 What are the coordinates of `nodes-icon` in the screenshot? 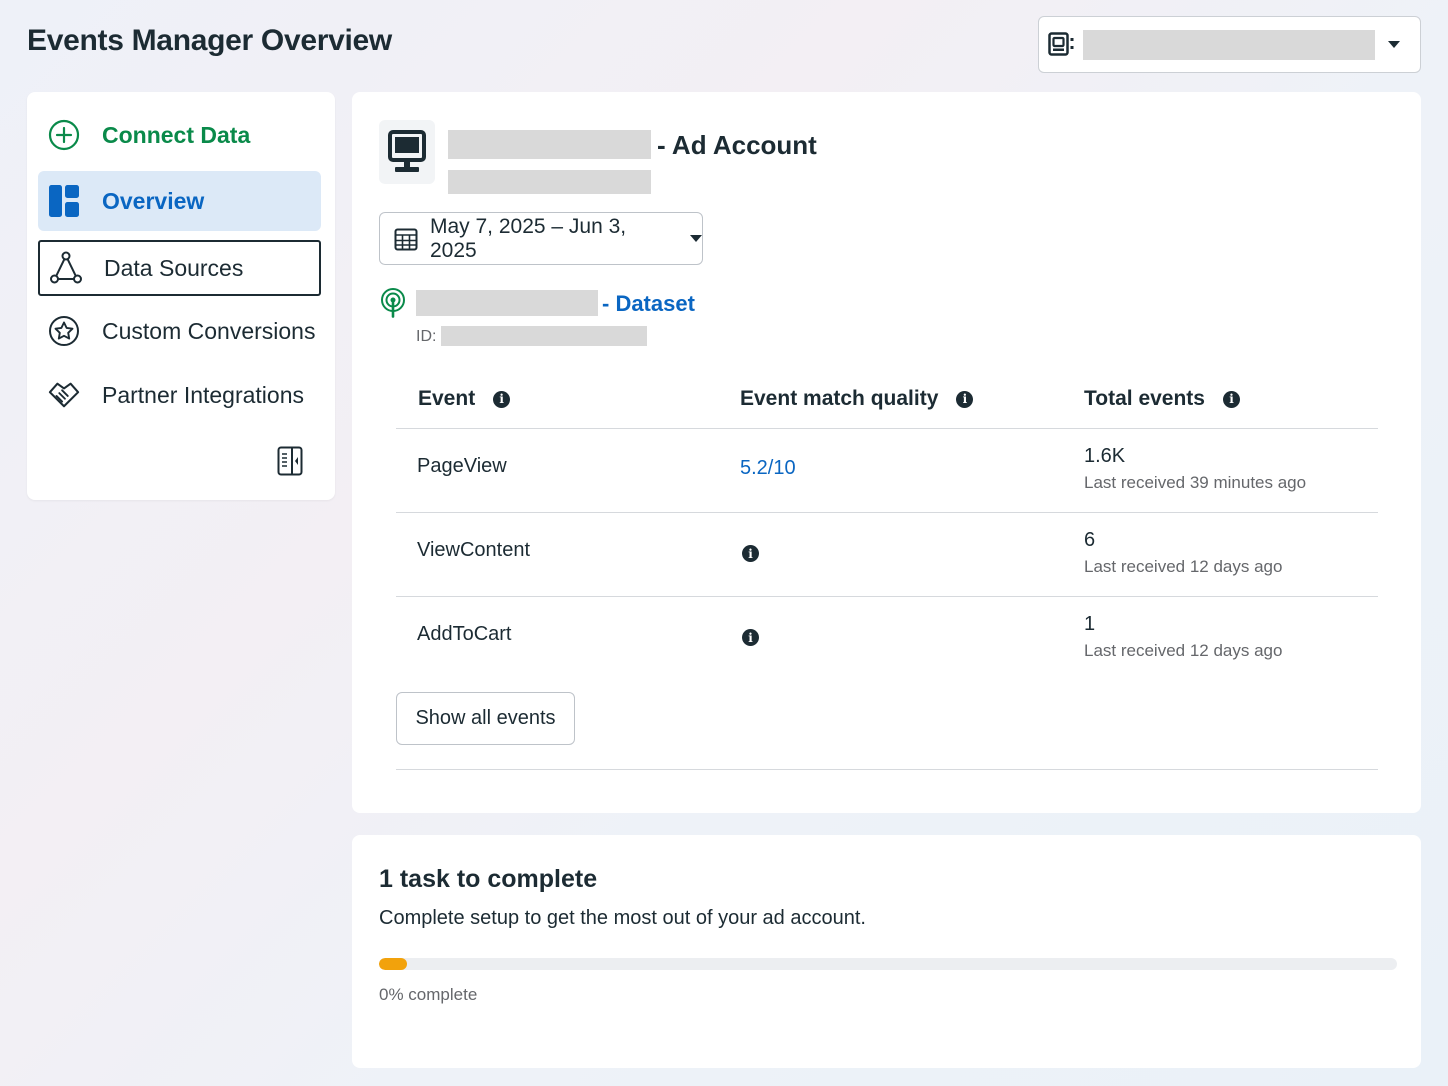 It's located at (66, 267).